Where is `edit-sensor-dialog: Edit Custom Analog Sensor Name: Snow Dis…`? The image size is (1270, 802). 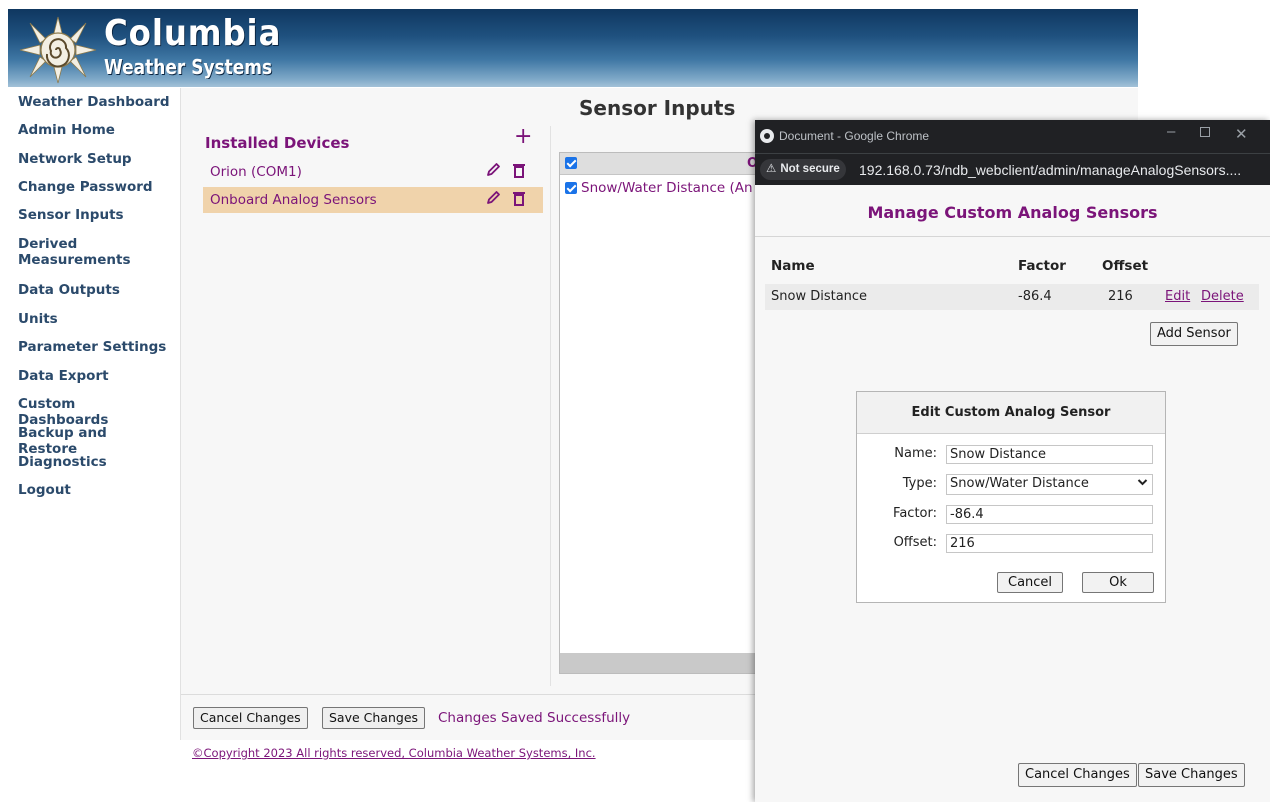
edit-sensor-dialog: Edit Custom Analog Sensor Name: Snow Dis… is located at coordinates (1011, 497).